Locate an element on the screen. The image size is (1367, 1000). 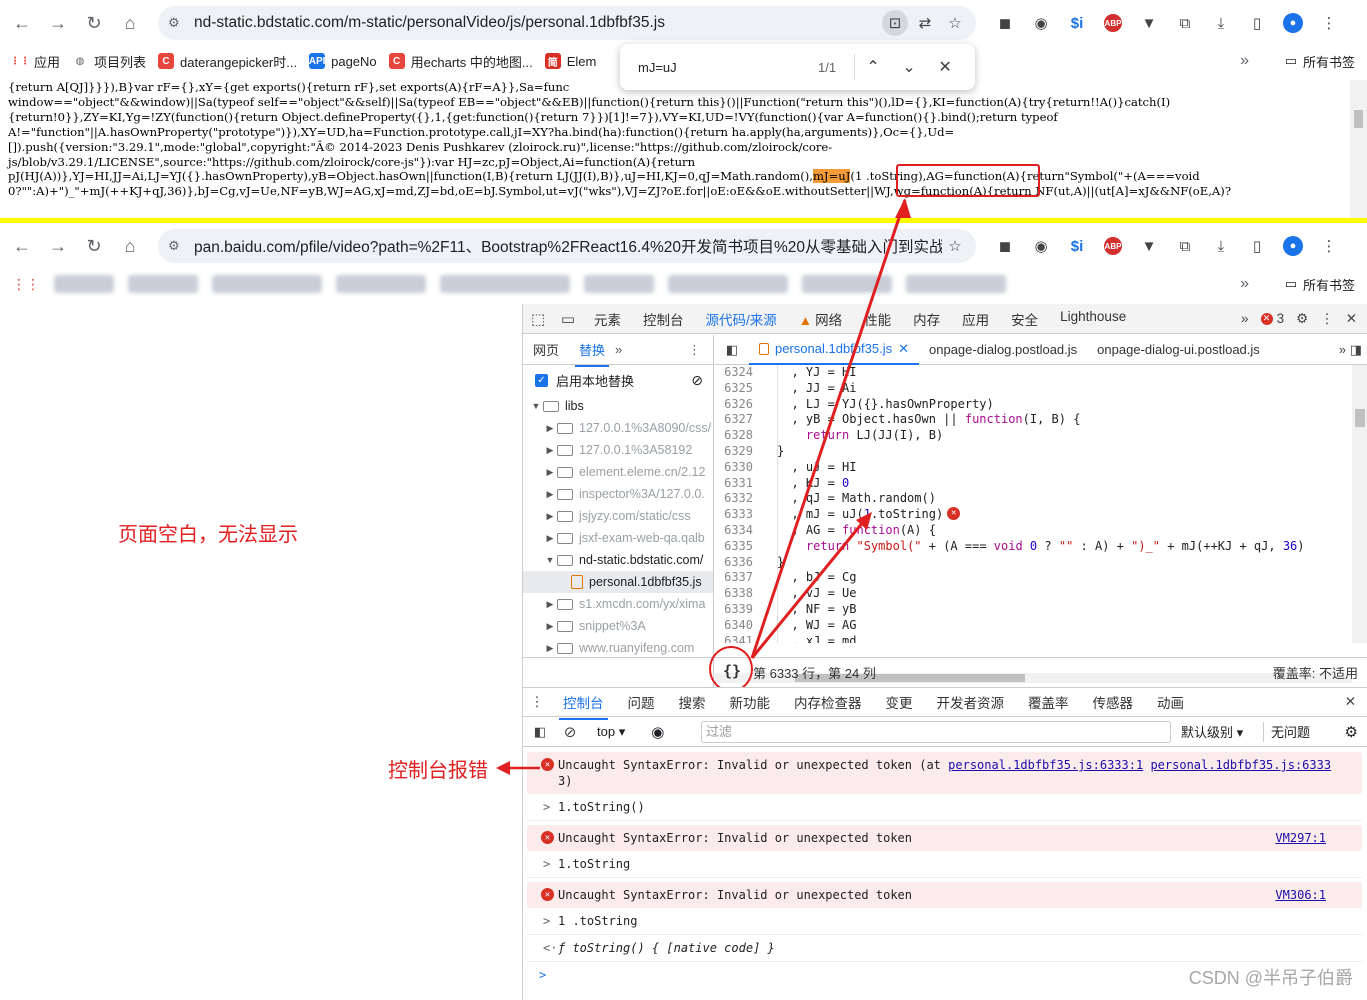
tree-folder-item: ▶ element.eleme.cn/2.12 is located at coordinates (618, 472).